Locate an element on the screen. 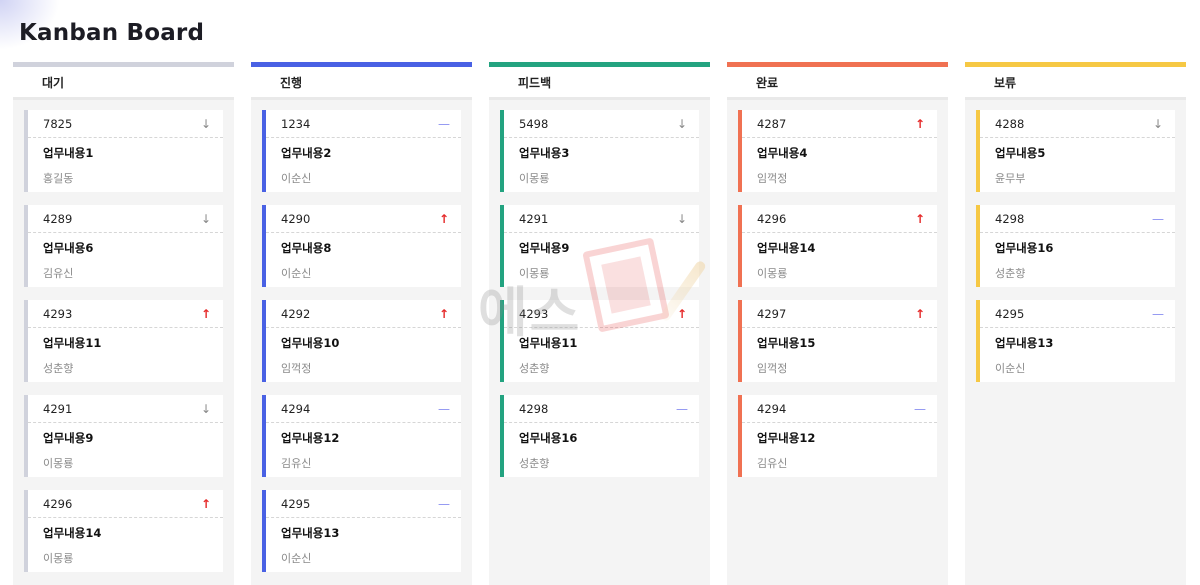 Image resolution: width=1200 pixels, height=585 pixels. card-id: 4297 is located at coordinates (772, 313).